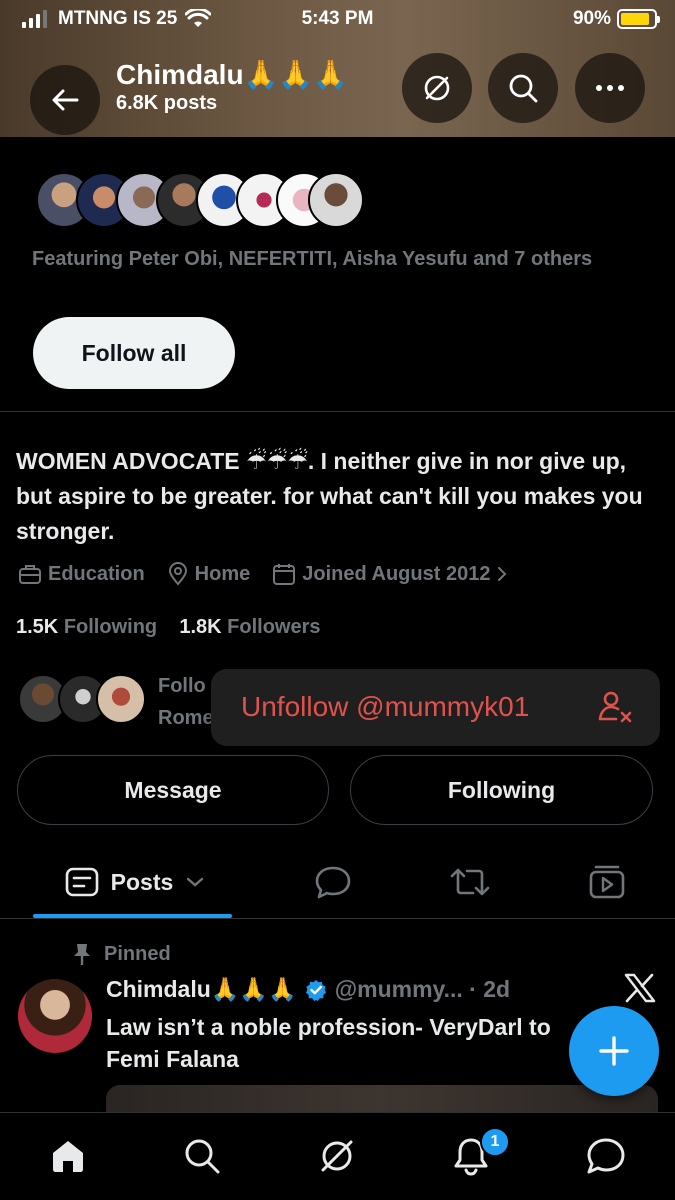  What do you see at coordinates (385, 706) in the screenshot?
I see `unfollow-label: Unfollow @mummyk01` at bounding box center [385, 706].